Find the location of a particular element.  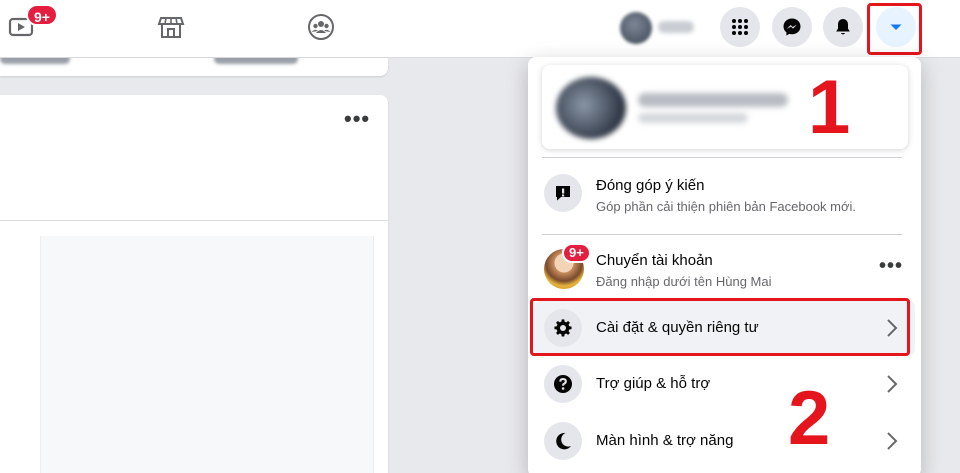

moon-icon is located at coordinates (563, 441).